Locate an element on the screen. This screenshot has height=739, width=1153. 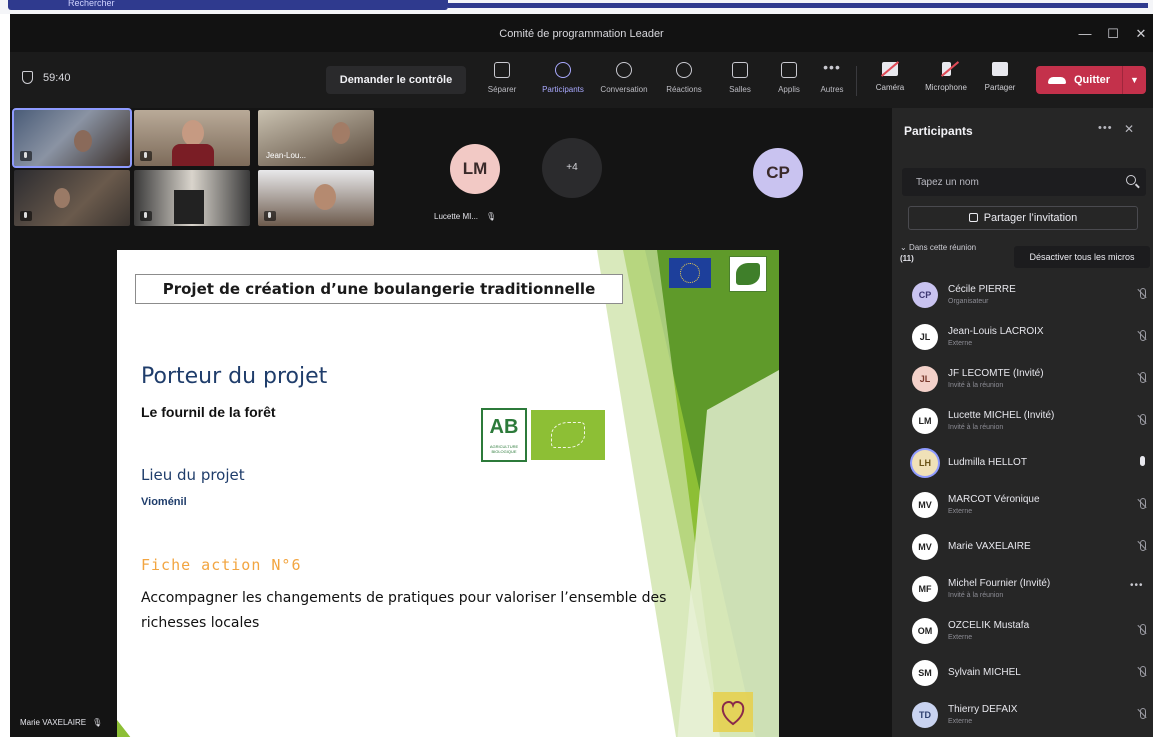
shield-icon is located at coordinates (27, 77).